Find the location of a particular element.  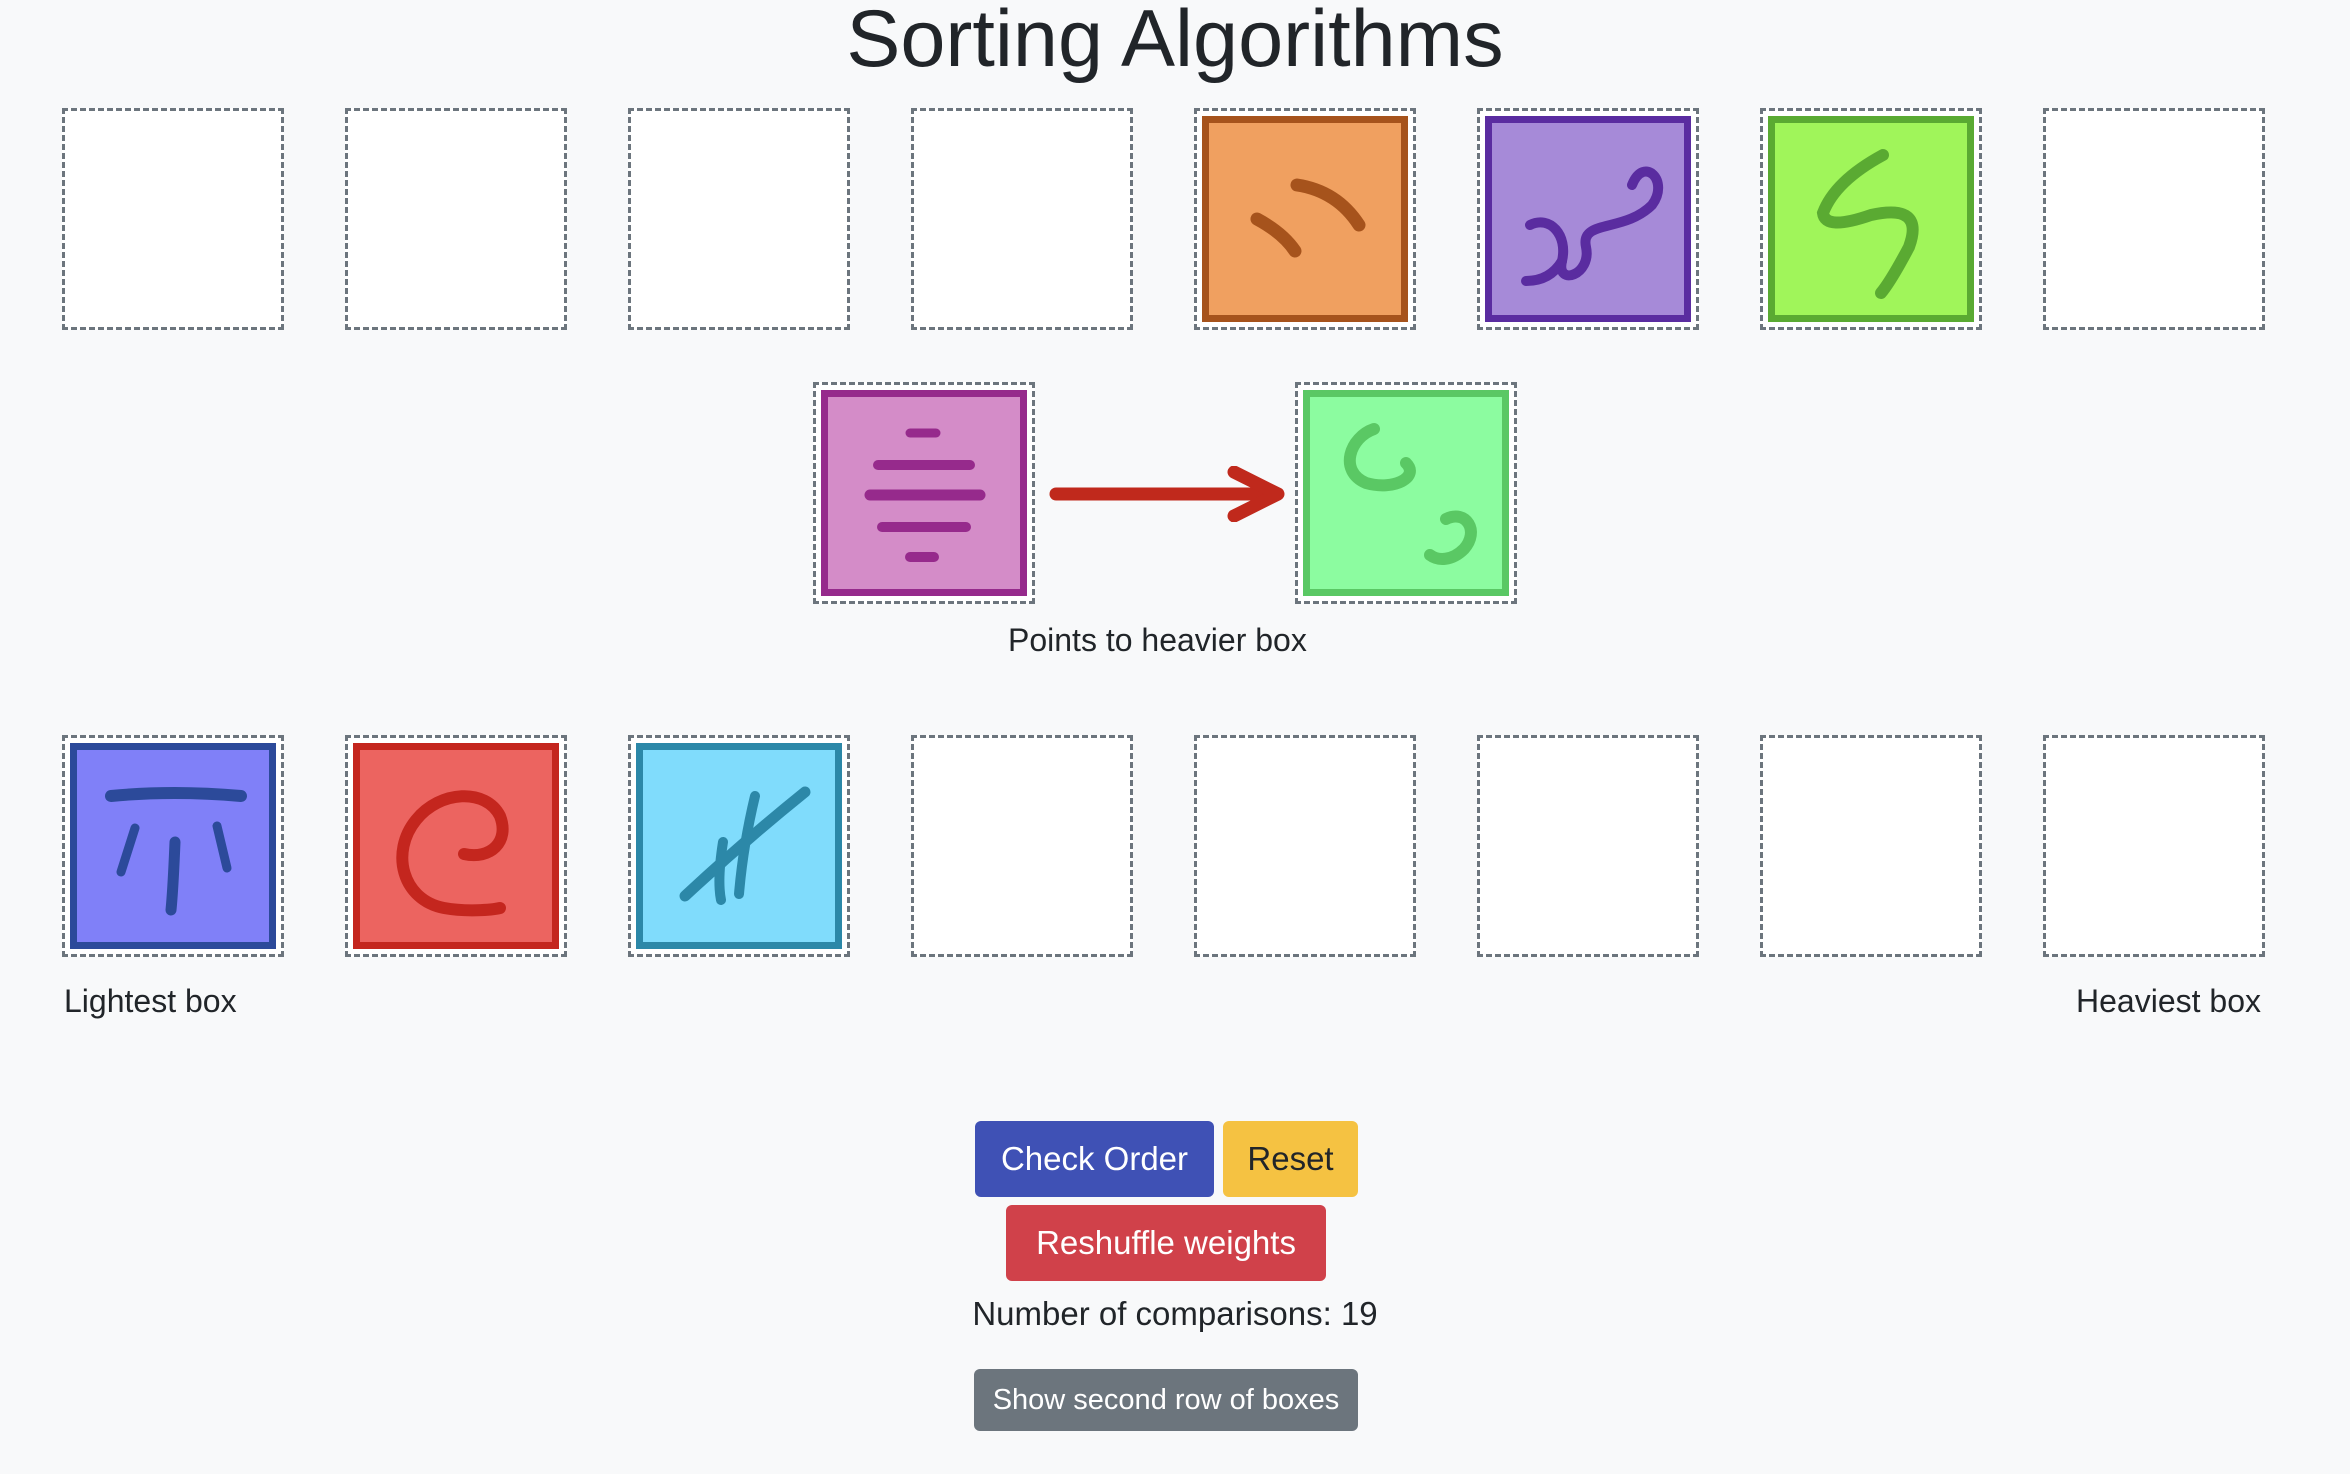

red-box is located at coordinates (456, 846).